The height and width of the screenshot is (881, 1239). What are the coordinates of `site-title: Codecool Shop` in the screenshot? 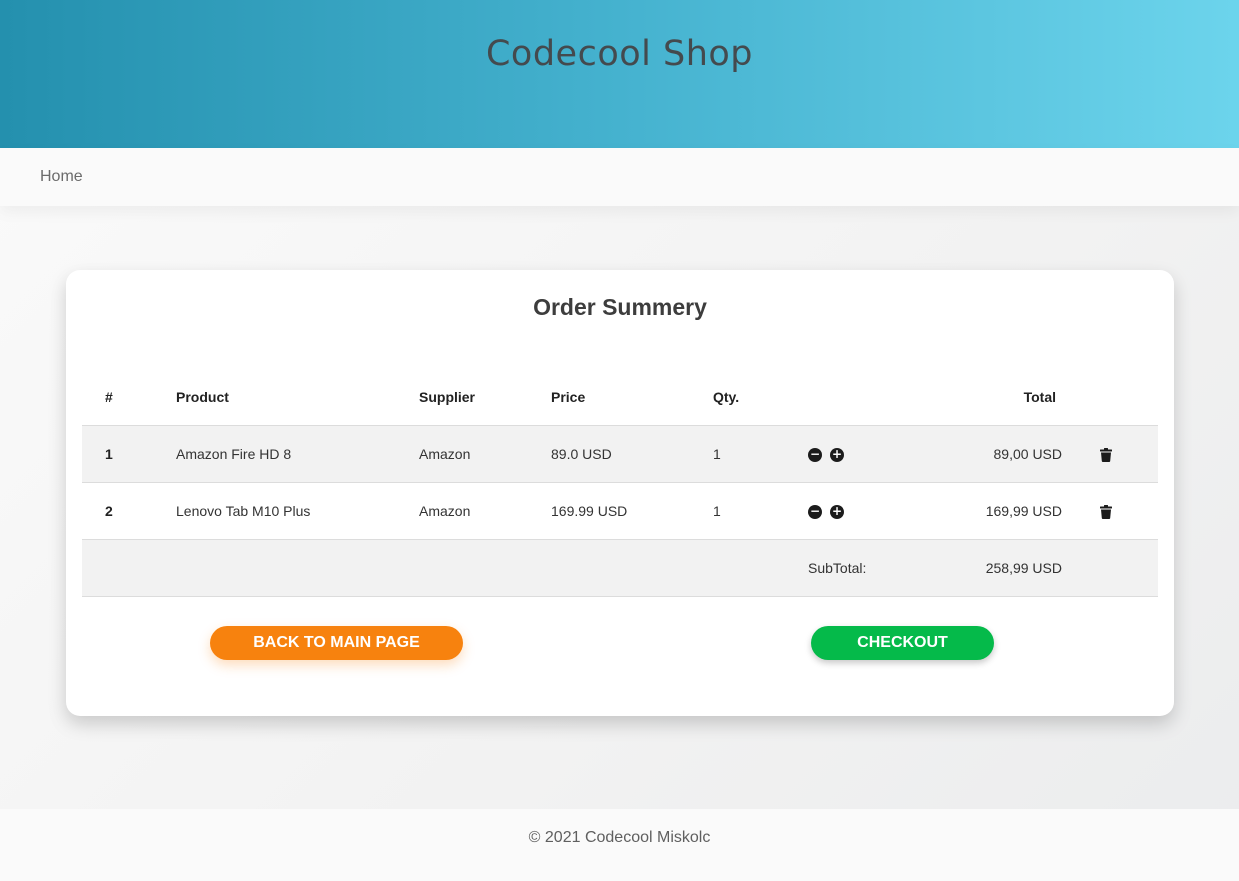 It's located at (619, 54).